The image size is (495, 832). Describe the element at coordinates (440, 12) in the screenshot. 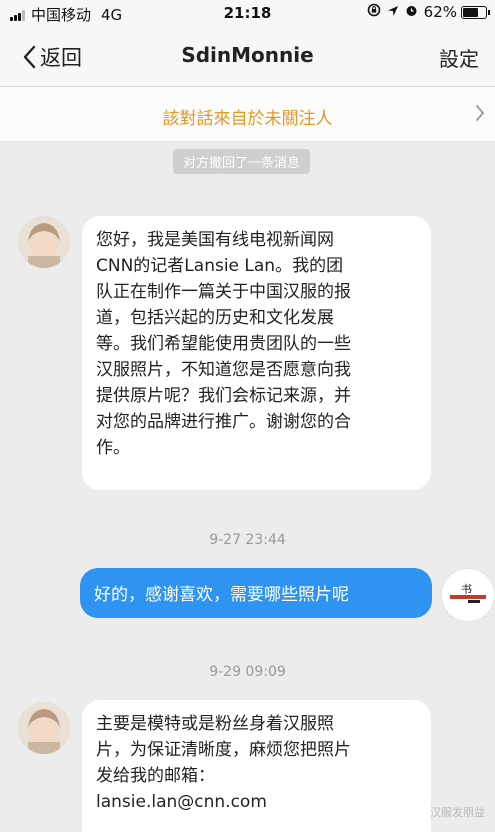

I see `battery-percent: 62%` at that location.